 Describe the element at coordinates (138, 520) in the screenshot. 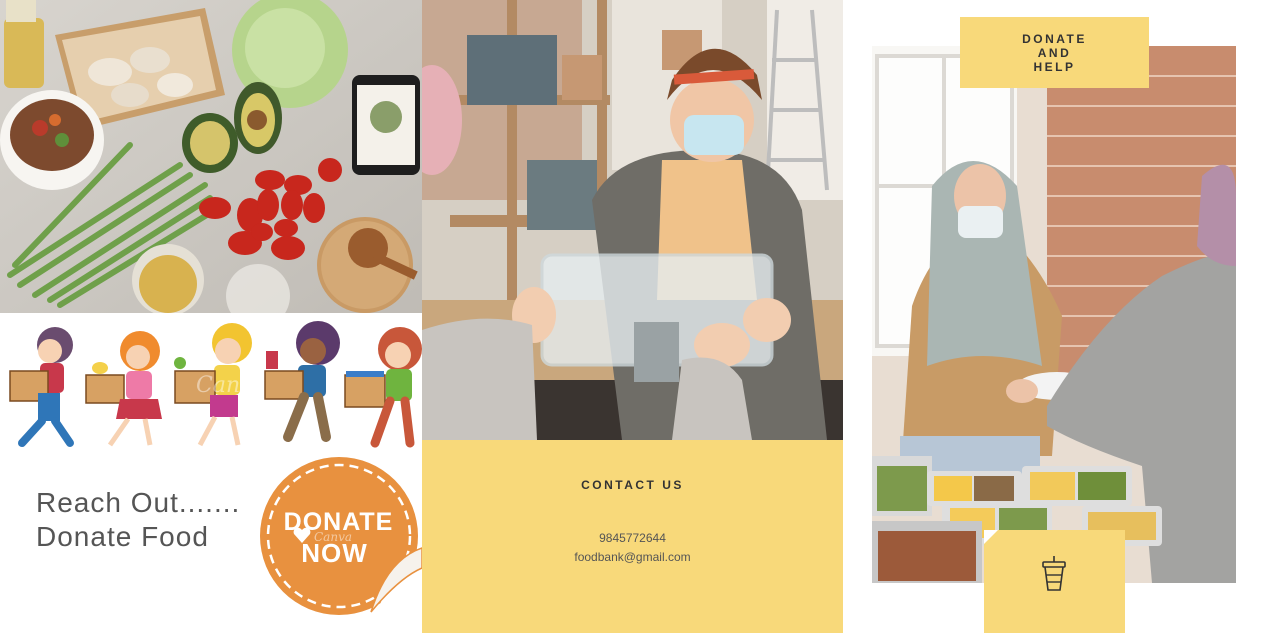

I see `reach-out-headline: Reach Out....... Donate Food` at that location.